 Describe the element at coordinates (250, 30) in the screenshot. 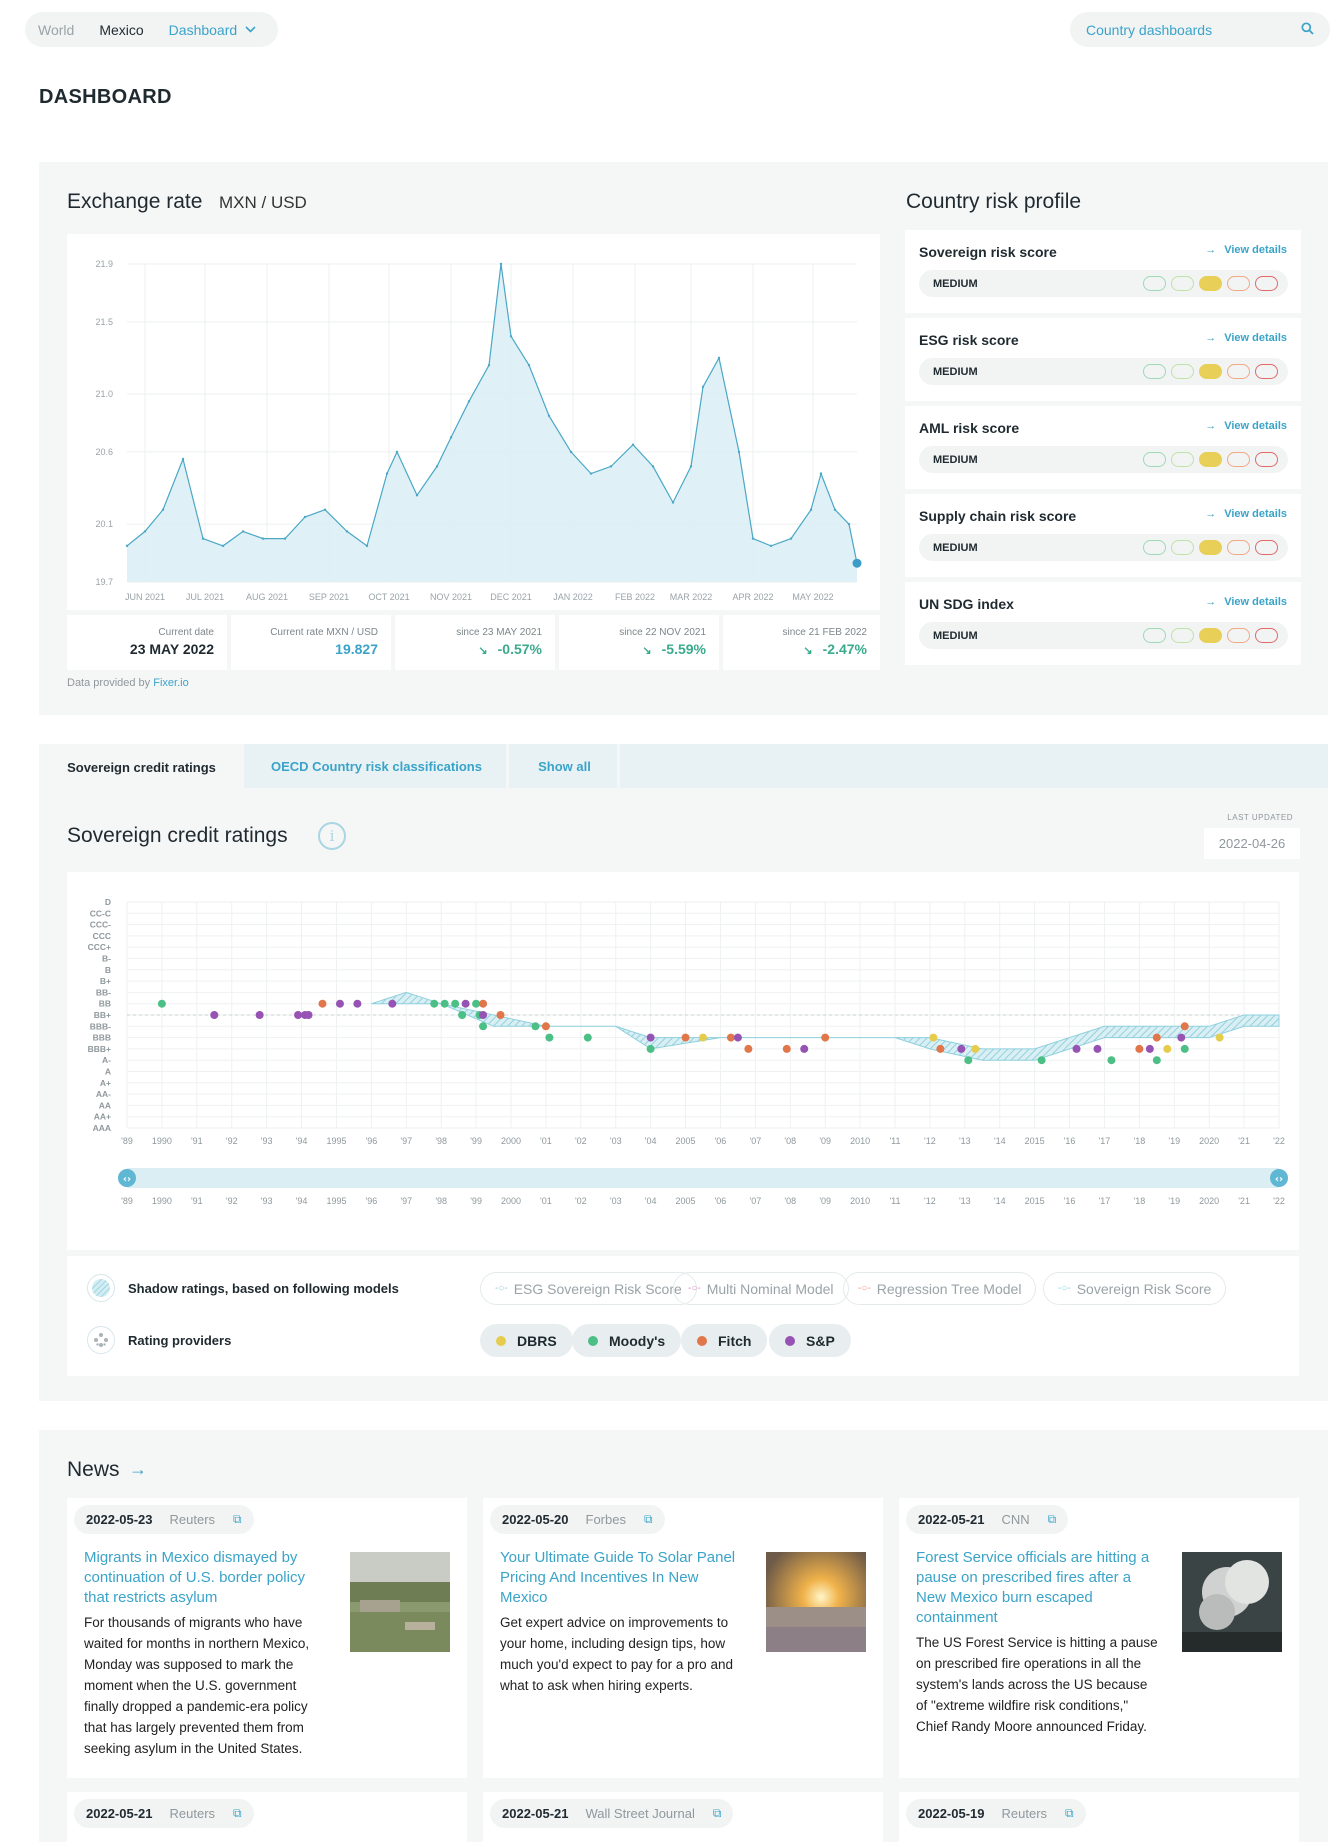

I see `chevron-down-icon` at that location.